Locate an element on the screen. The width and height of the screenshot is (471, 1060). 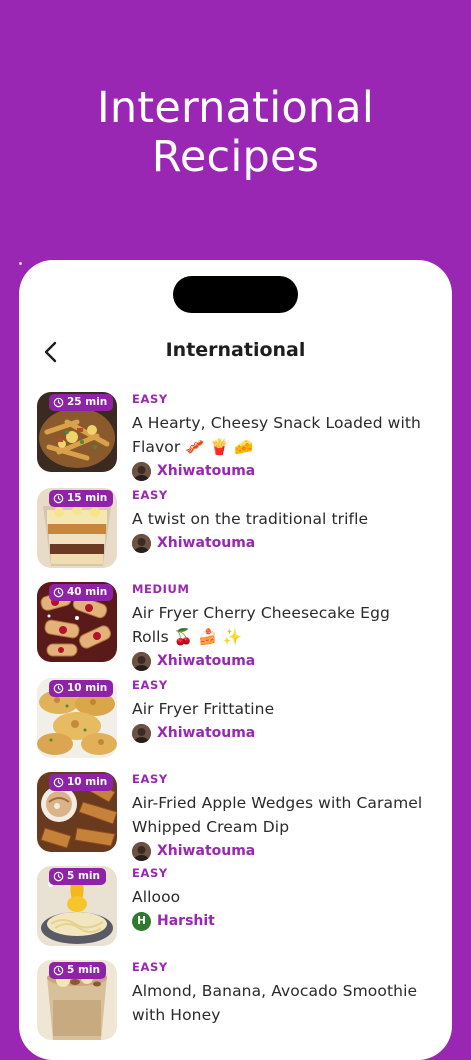
recipe-title-line: Air Fryer Cherry Cheesecake Egg is located at coordinates (261, 613).